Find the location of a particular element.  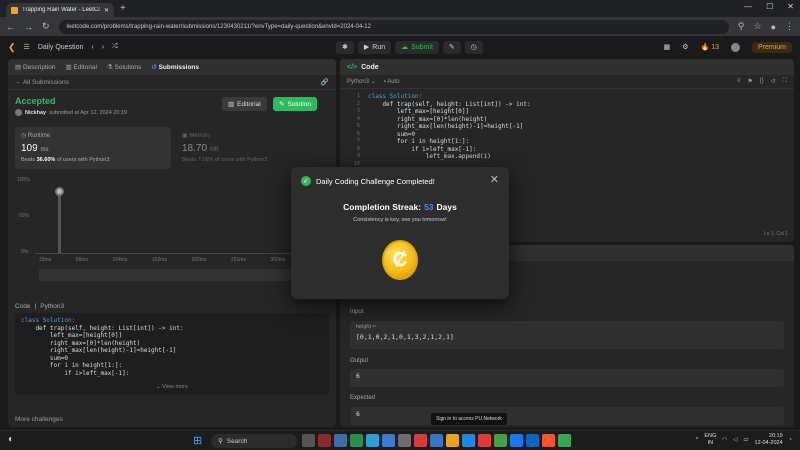

language-select: Python3 ⌄ is located at coordinates (361, 81).